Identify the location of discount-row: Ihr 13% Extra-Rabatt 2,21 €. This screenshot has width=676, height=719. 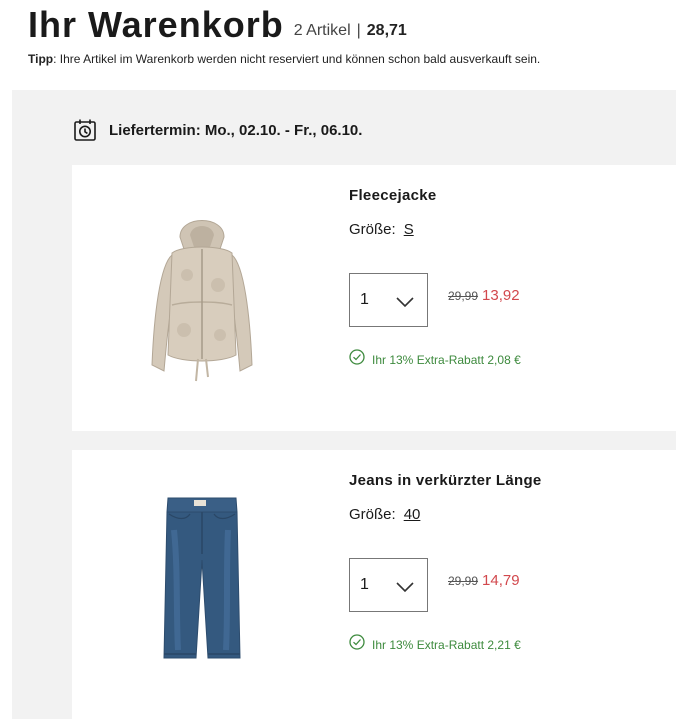
(435, 644).